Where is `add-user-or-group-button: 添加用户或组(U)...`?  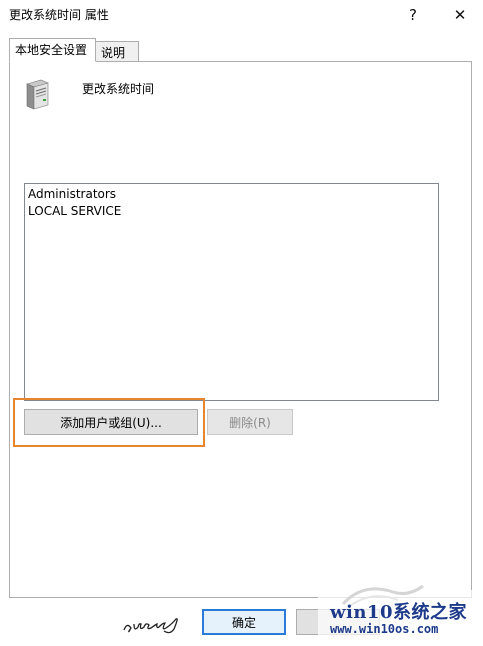
add-user-or-group-button: 添加用户或组(U)... is located at coordinates (111, 422).